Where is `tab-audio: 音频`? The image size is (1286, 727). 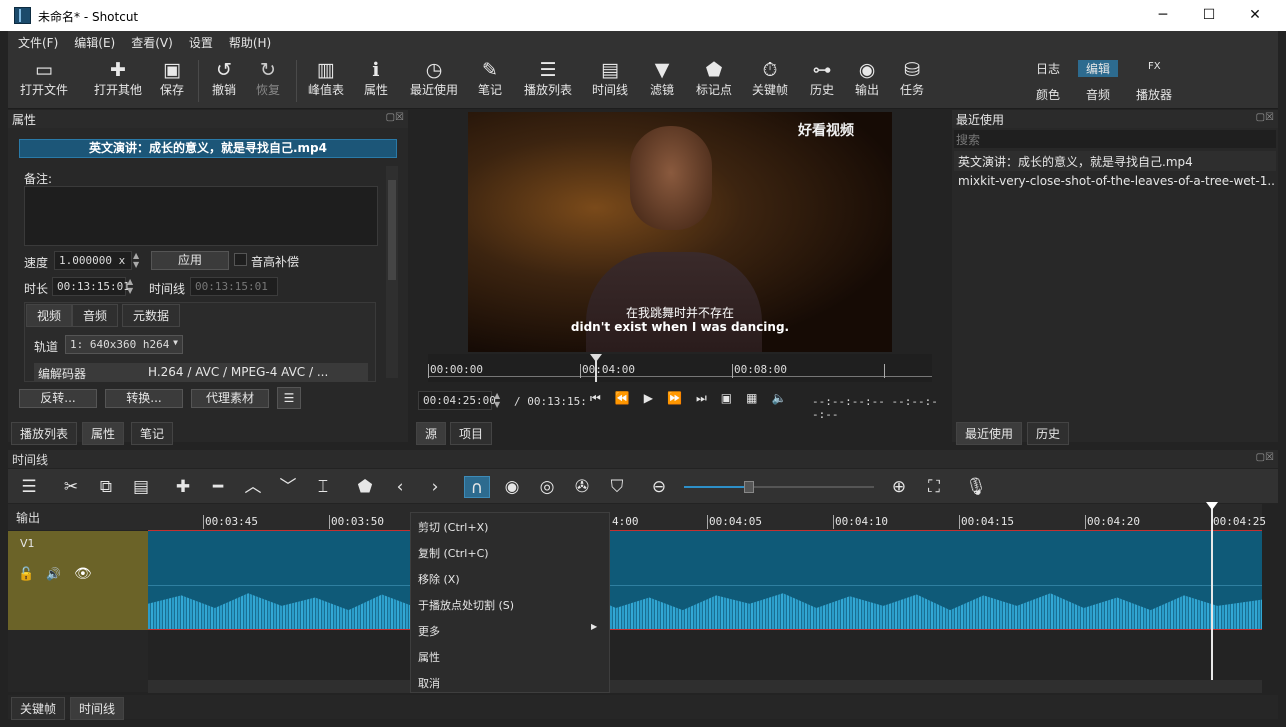
tab-audio: 音频 is located at coordinates (95, 315).